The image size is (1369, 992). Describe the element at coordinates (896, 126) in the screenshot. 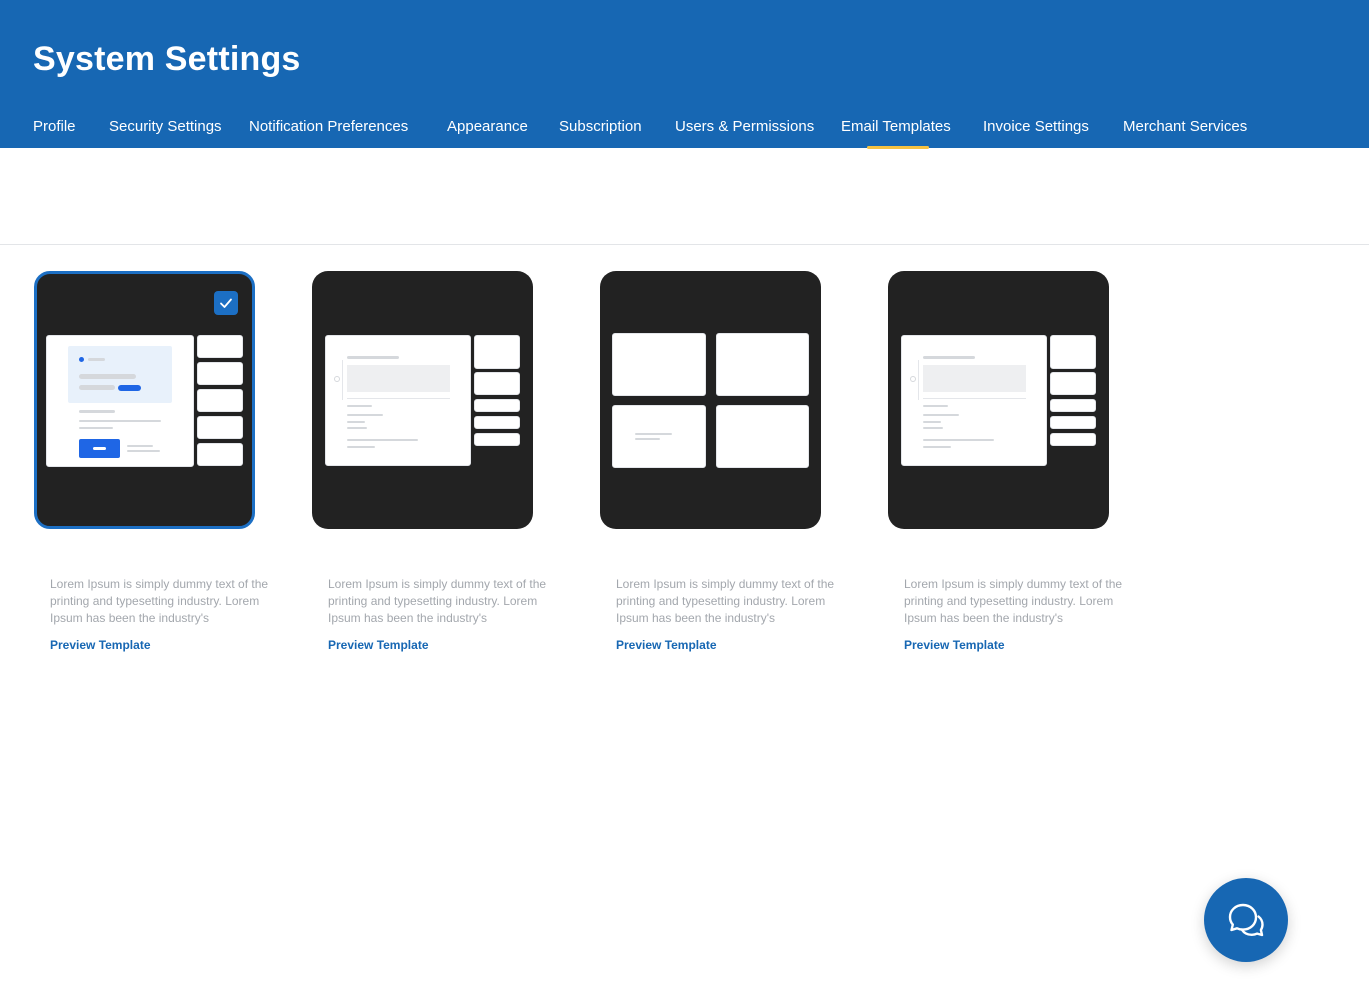

I see `tab-email-templates: Email Templates` at that location.